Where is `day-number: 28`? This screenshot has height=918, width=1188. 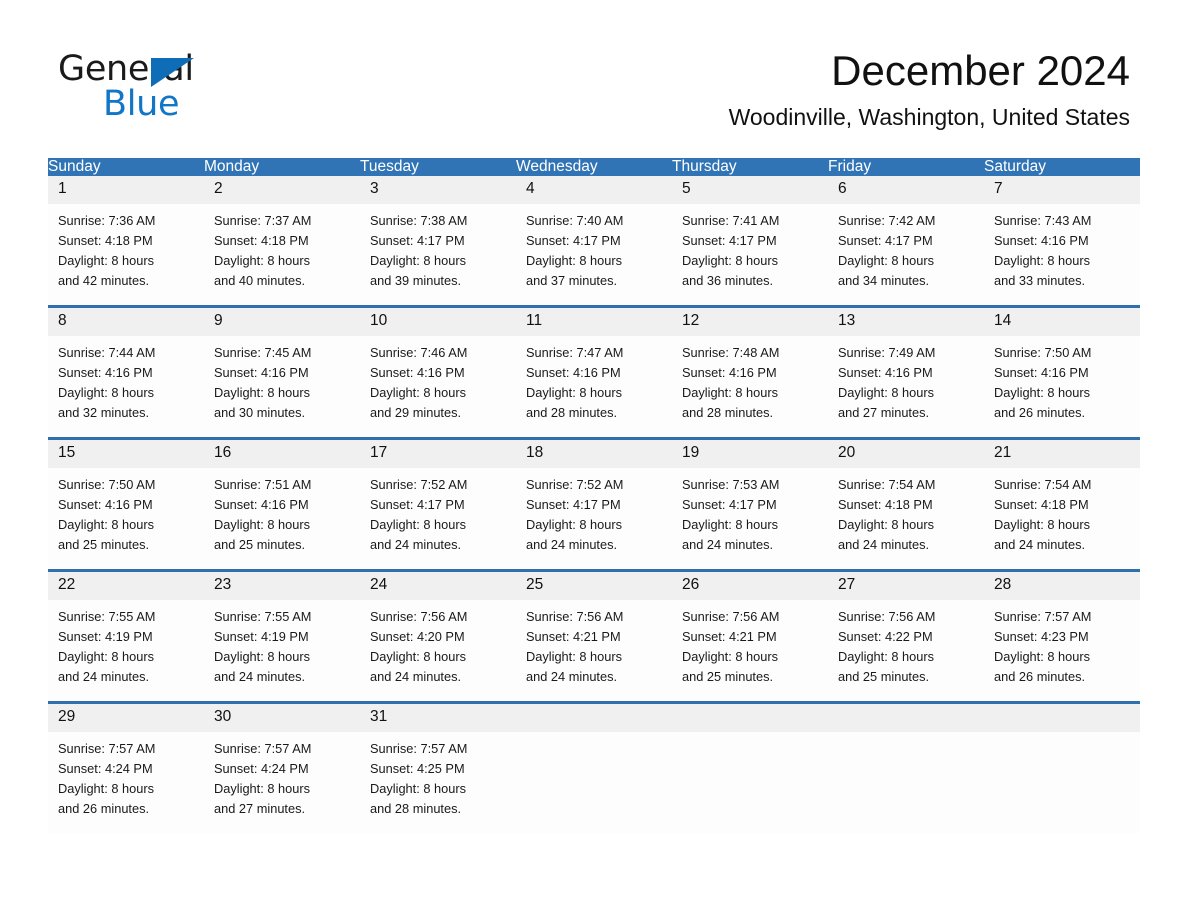 day-number: 28 is located at coordinates (1062, 586).